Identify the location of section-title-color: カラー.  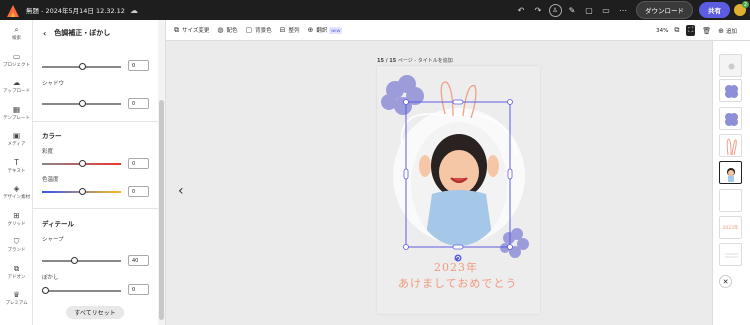
(52, 136).